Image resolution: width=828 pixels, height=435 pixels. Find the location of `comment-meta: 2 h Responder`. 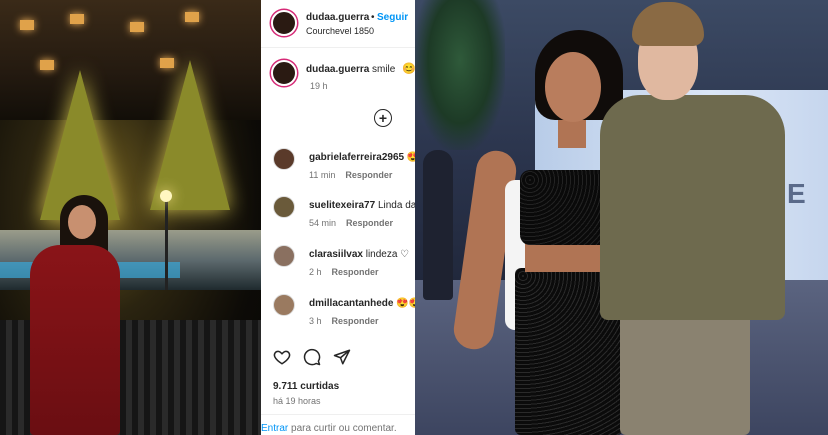

comment-meta: 2 h Responder is located at coordinates (344, 272).